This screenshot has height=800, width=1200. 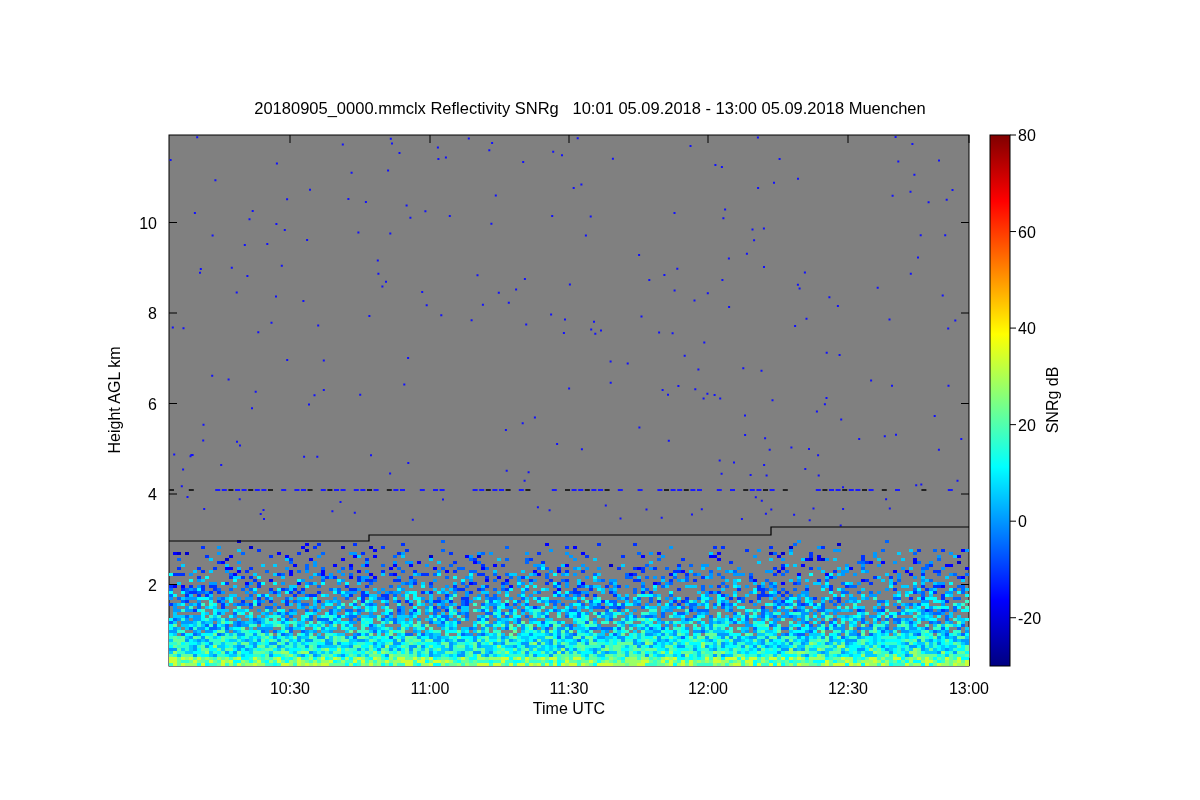 What do you see at coordinates (114, 400) in the screenshot?
I see `y-axis-label: Height AGL km` at bounding box center [114, 400].